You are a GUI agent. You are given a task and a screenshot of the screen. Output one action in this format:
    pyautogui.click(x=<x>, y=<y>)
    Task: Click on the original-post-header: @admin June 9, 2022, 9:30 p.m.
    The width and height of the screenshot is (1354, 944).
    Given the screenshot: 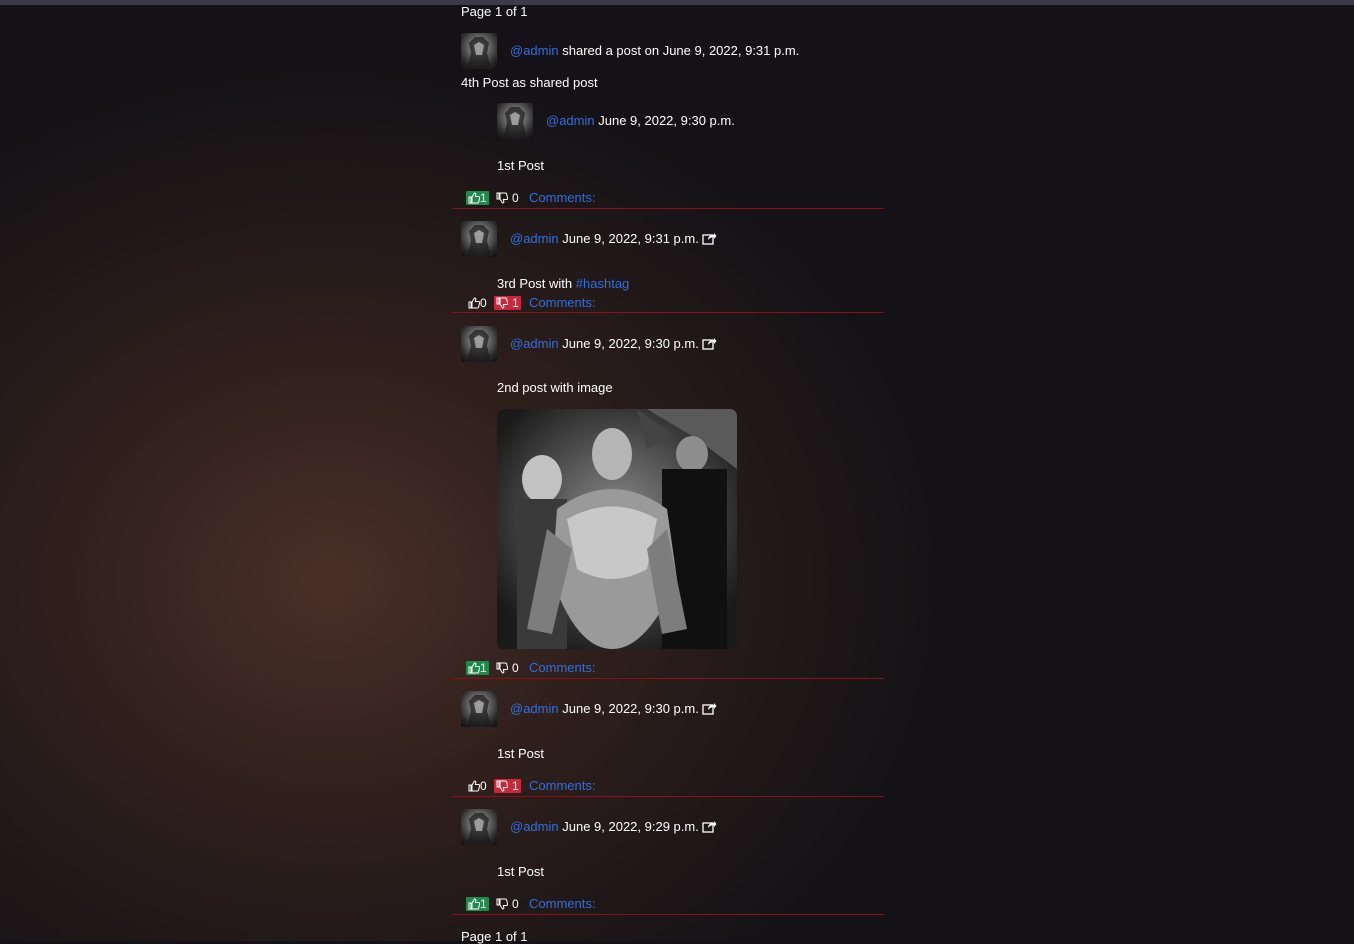 What is the action you would take?
    pyautogui.click(x=640, y=120)
    